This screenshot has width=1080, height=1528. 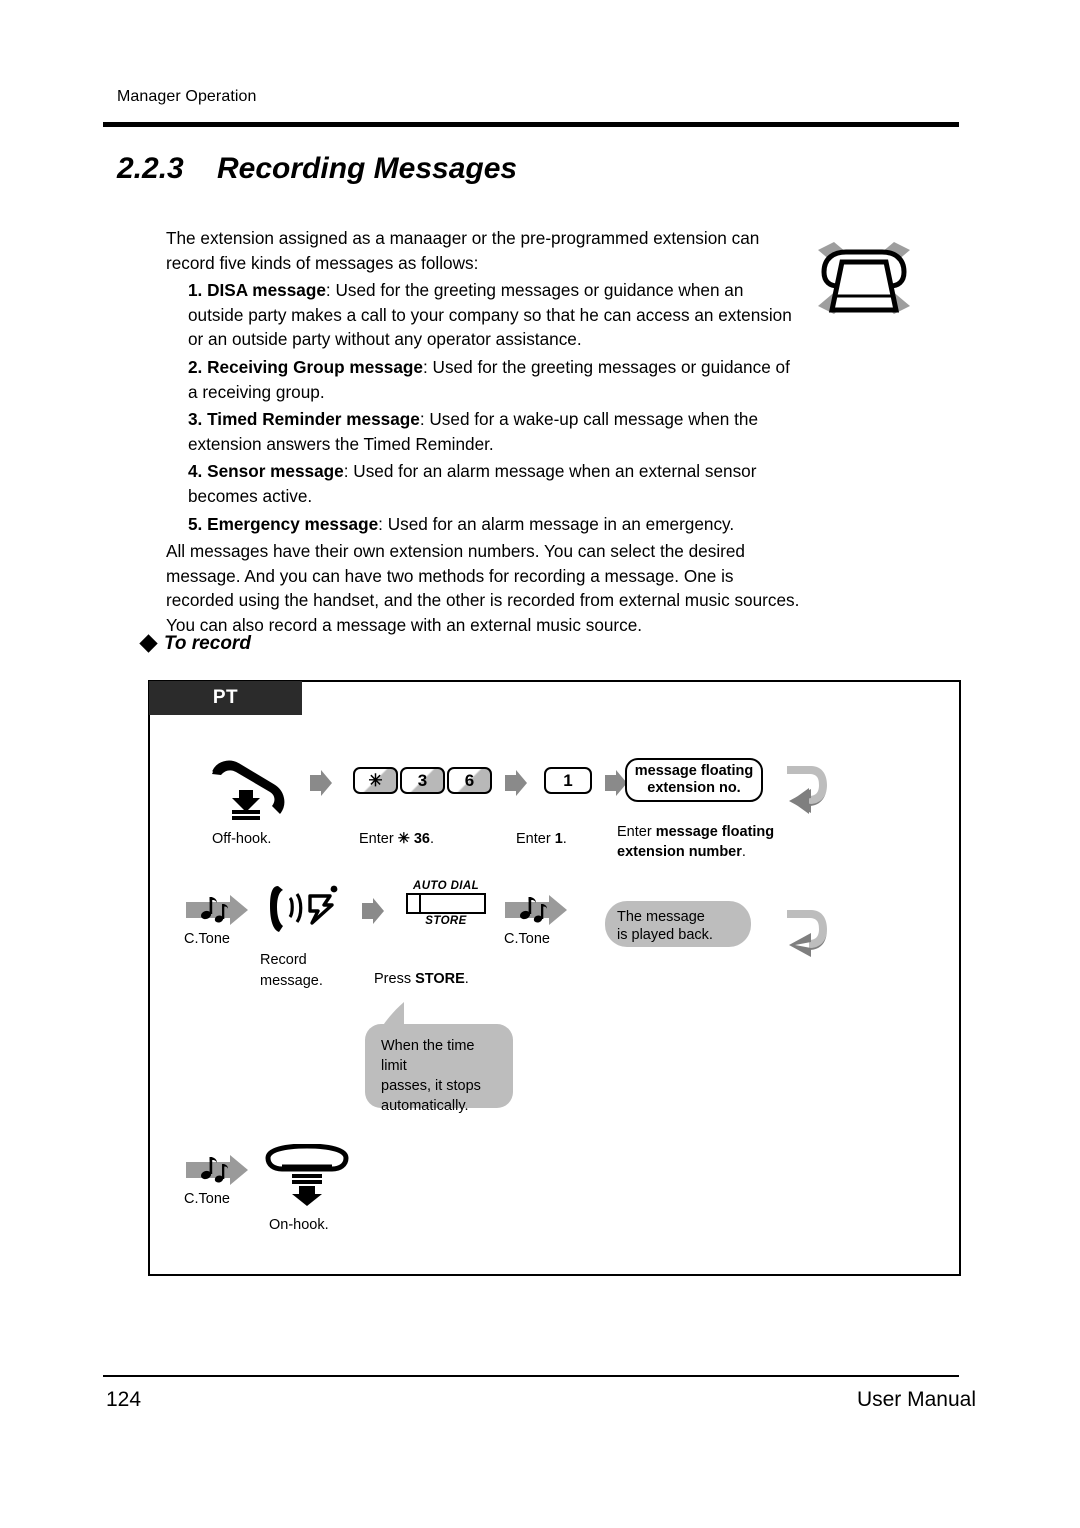 I want to click on auto-dial-store-key: AUTO DIAL STORE, so click(x=446, y=903).